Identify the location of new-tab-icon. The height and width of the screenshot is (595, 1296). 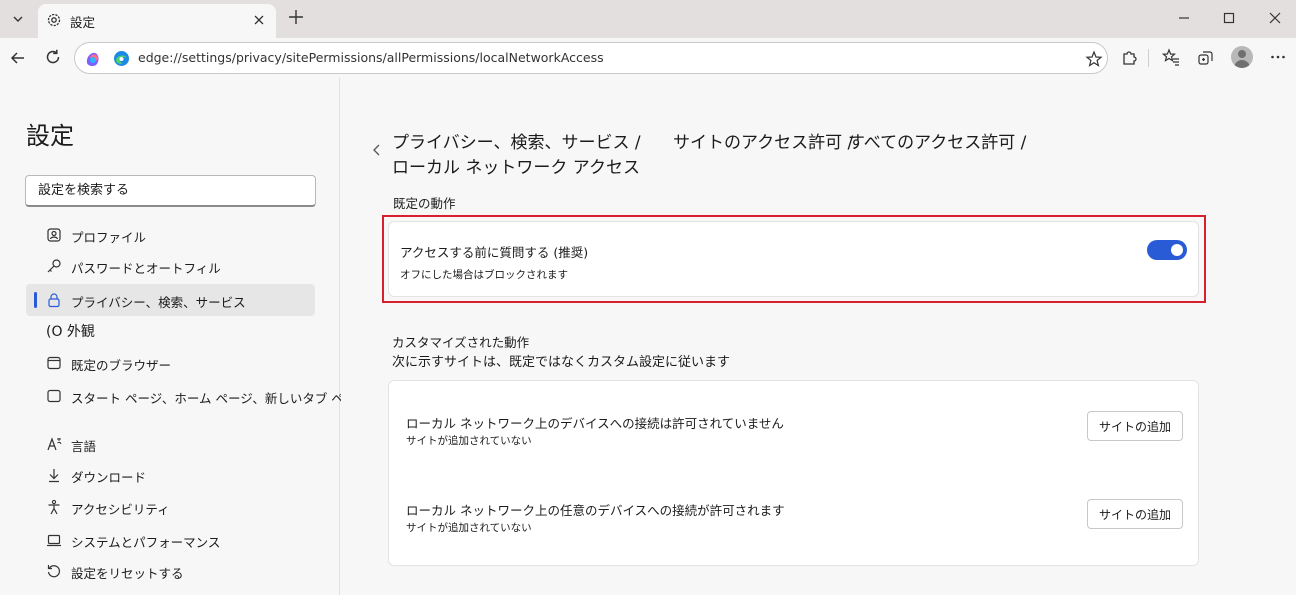
(296, 19).